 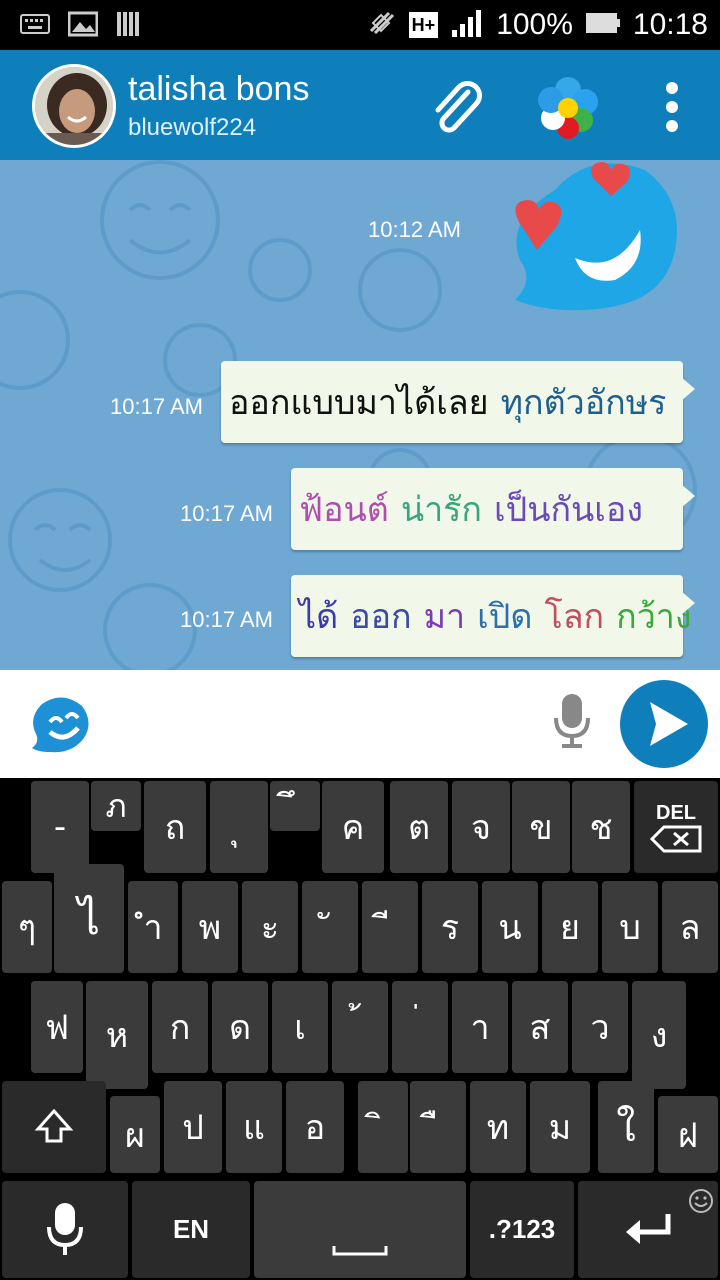 I want to click on clock: 10:18, so click(x=670, y=24).